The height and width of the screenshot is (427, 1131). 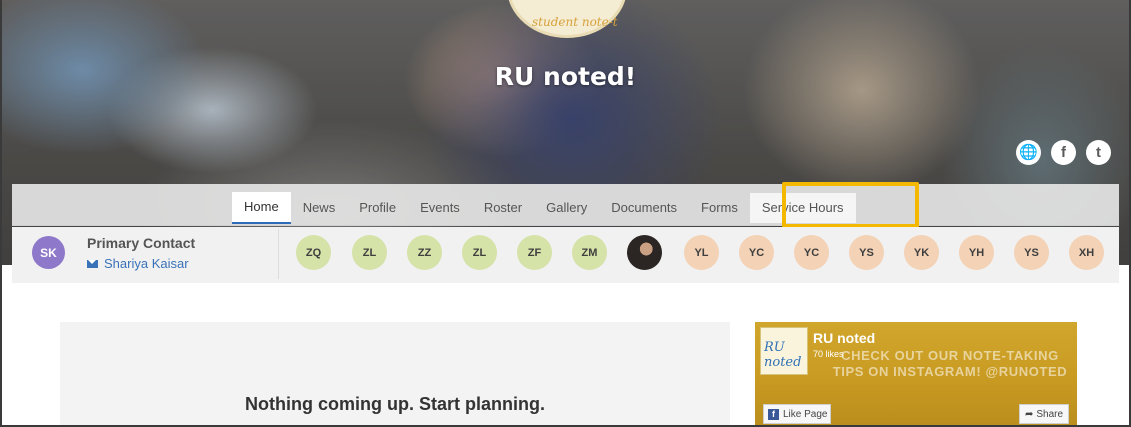 I want to click on facebook-page-logo: RU noted, so click(x=784, y=351).